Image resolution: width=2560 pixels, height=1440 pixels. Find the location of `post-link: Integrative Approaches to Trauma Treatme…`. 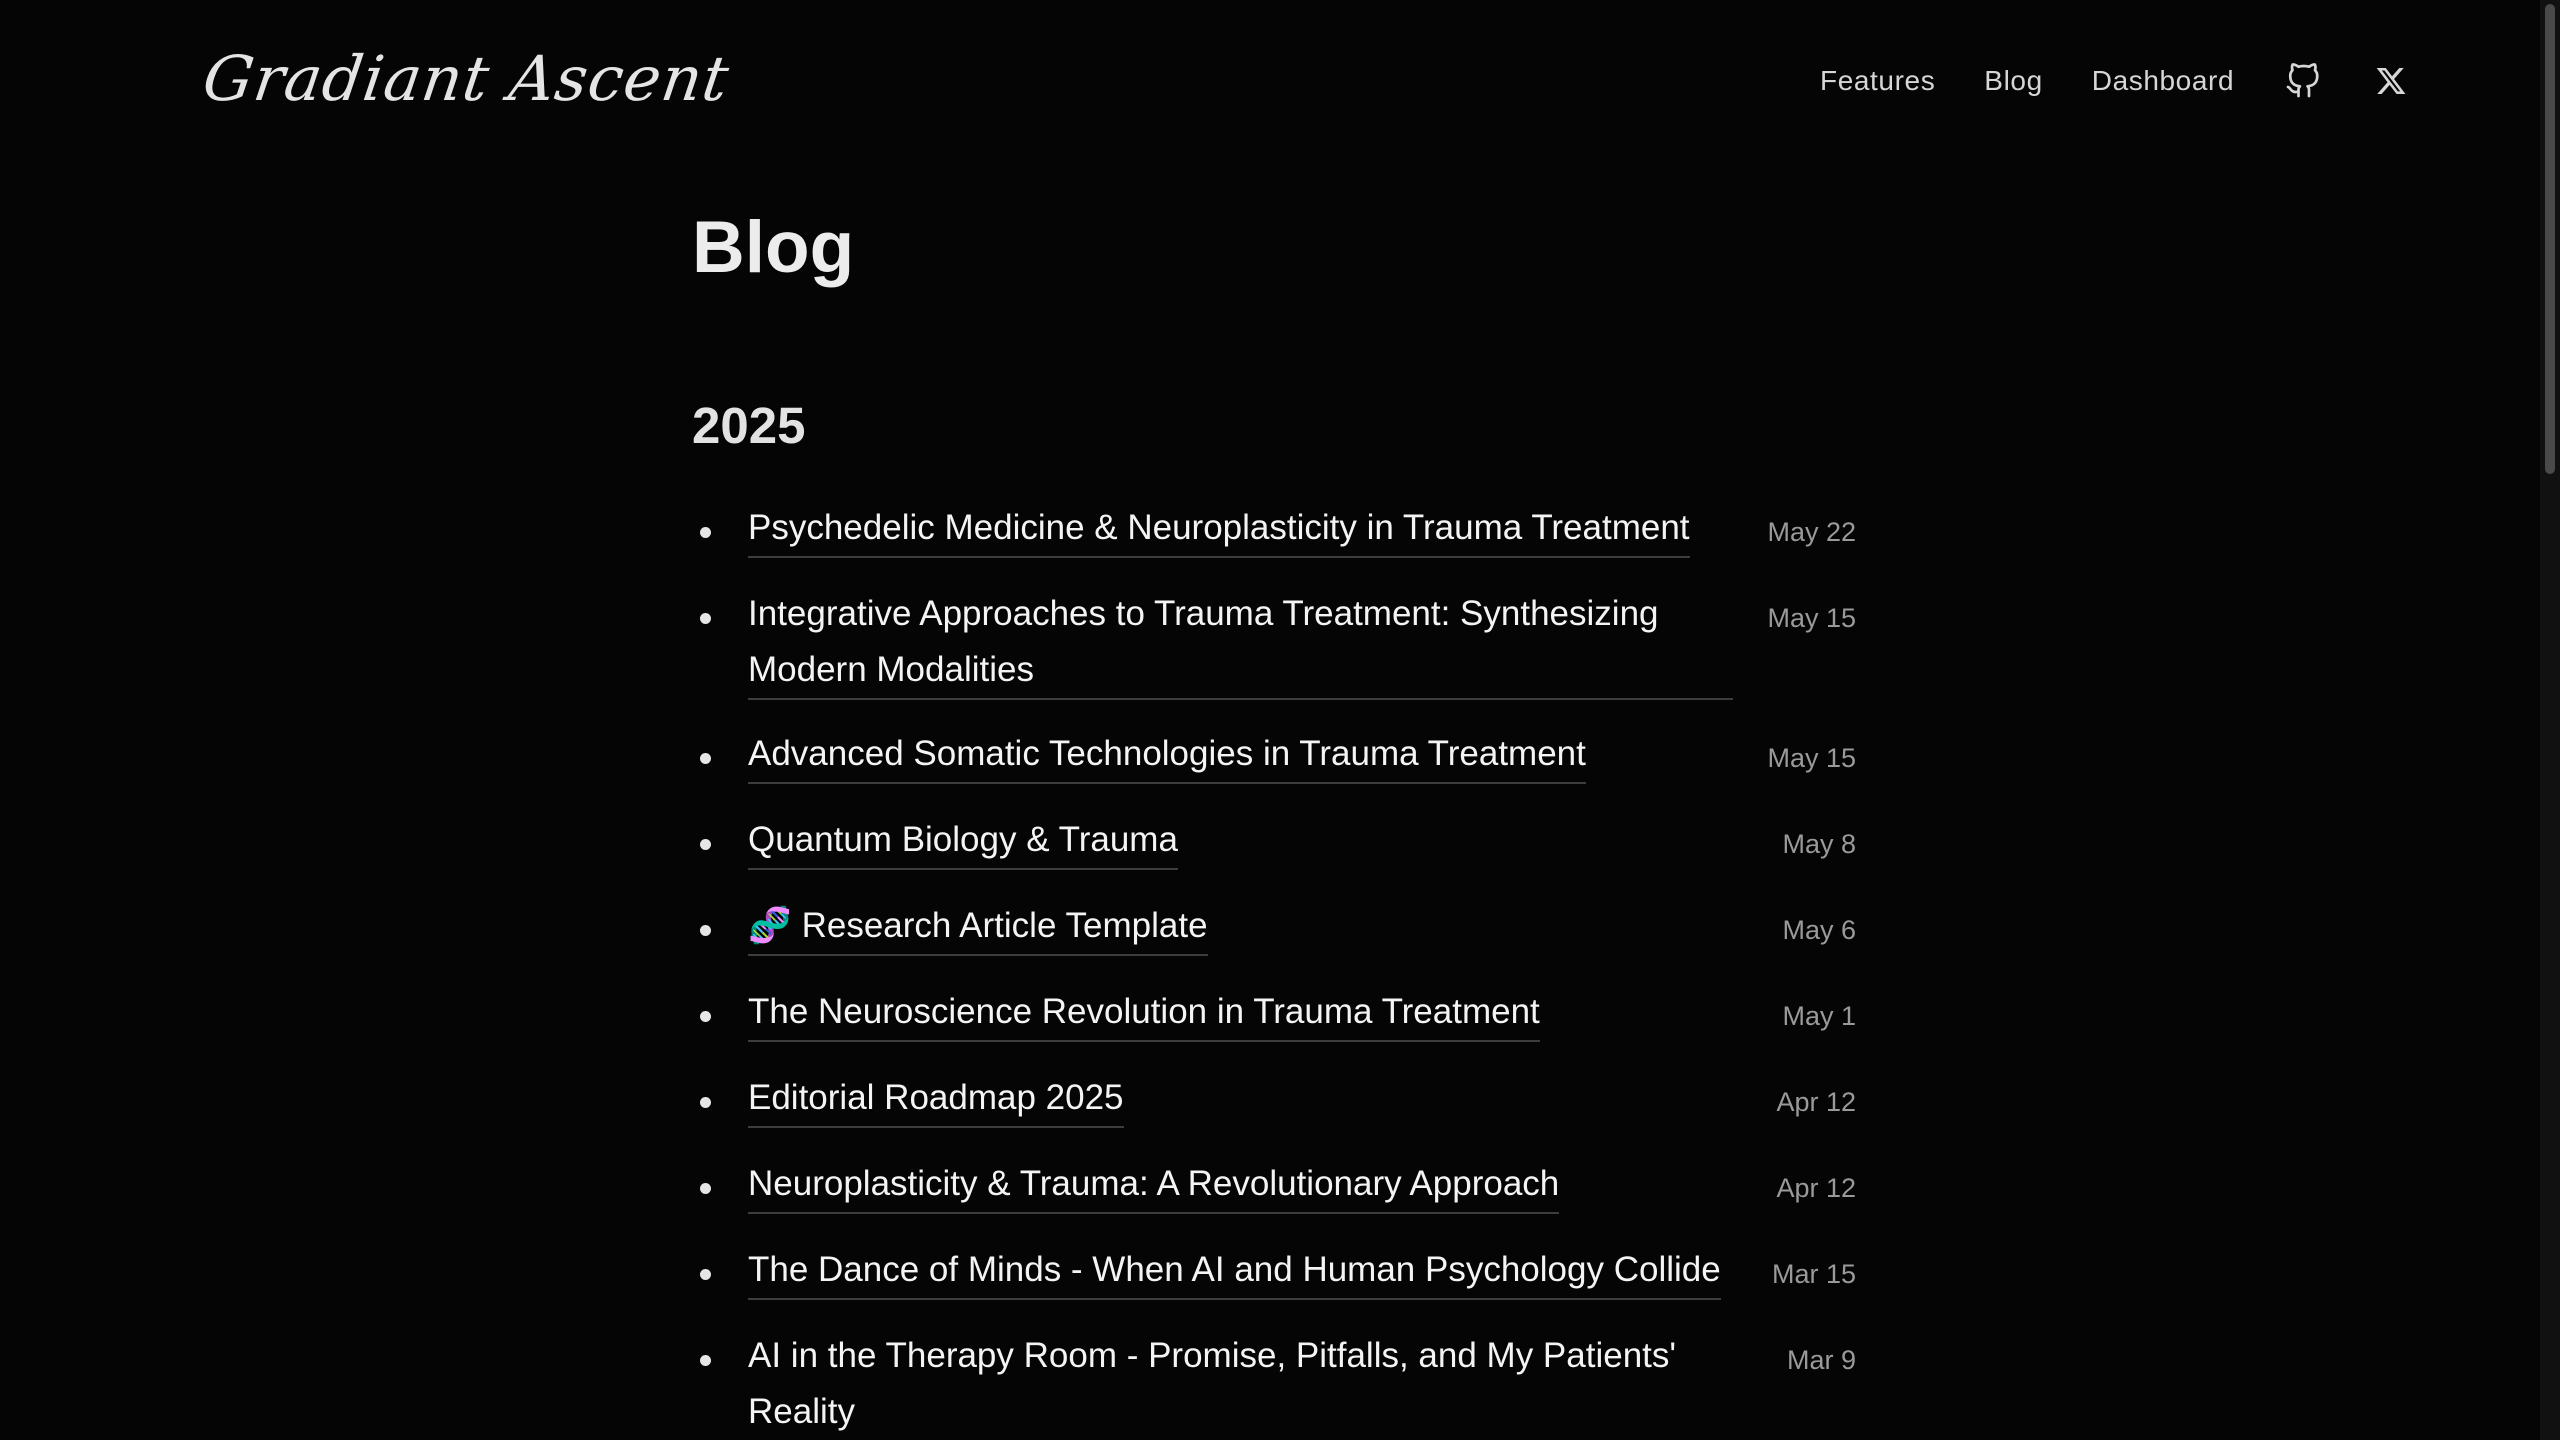

post-link: Integrative Approaches to Trauma Treatme… is located at coordinates (1240, 643).